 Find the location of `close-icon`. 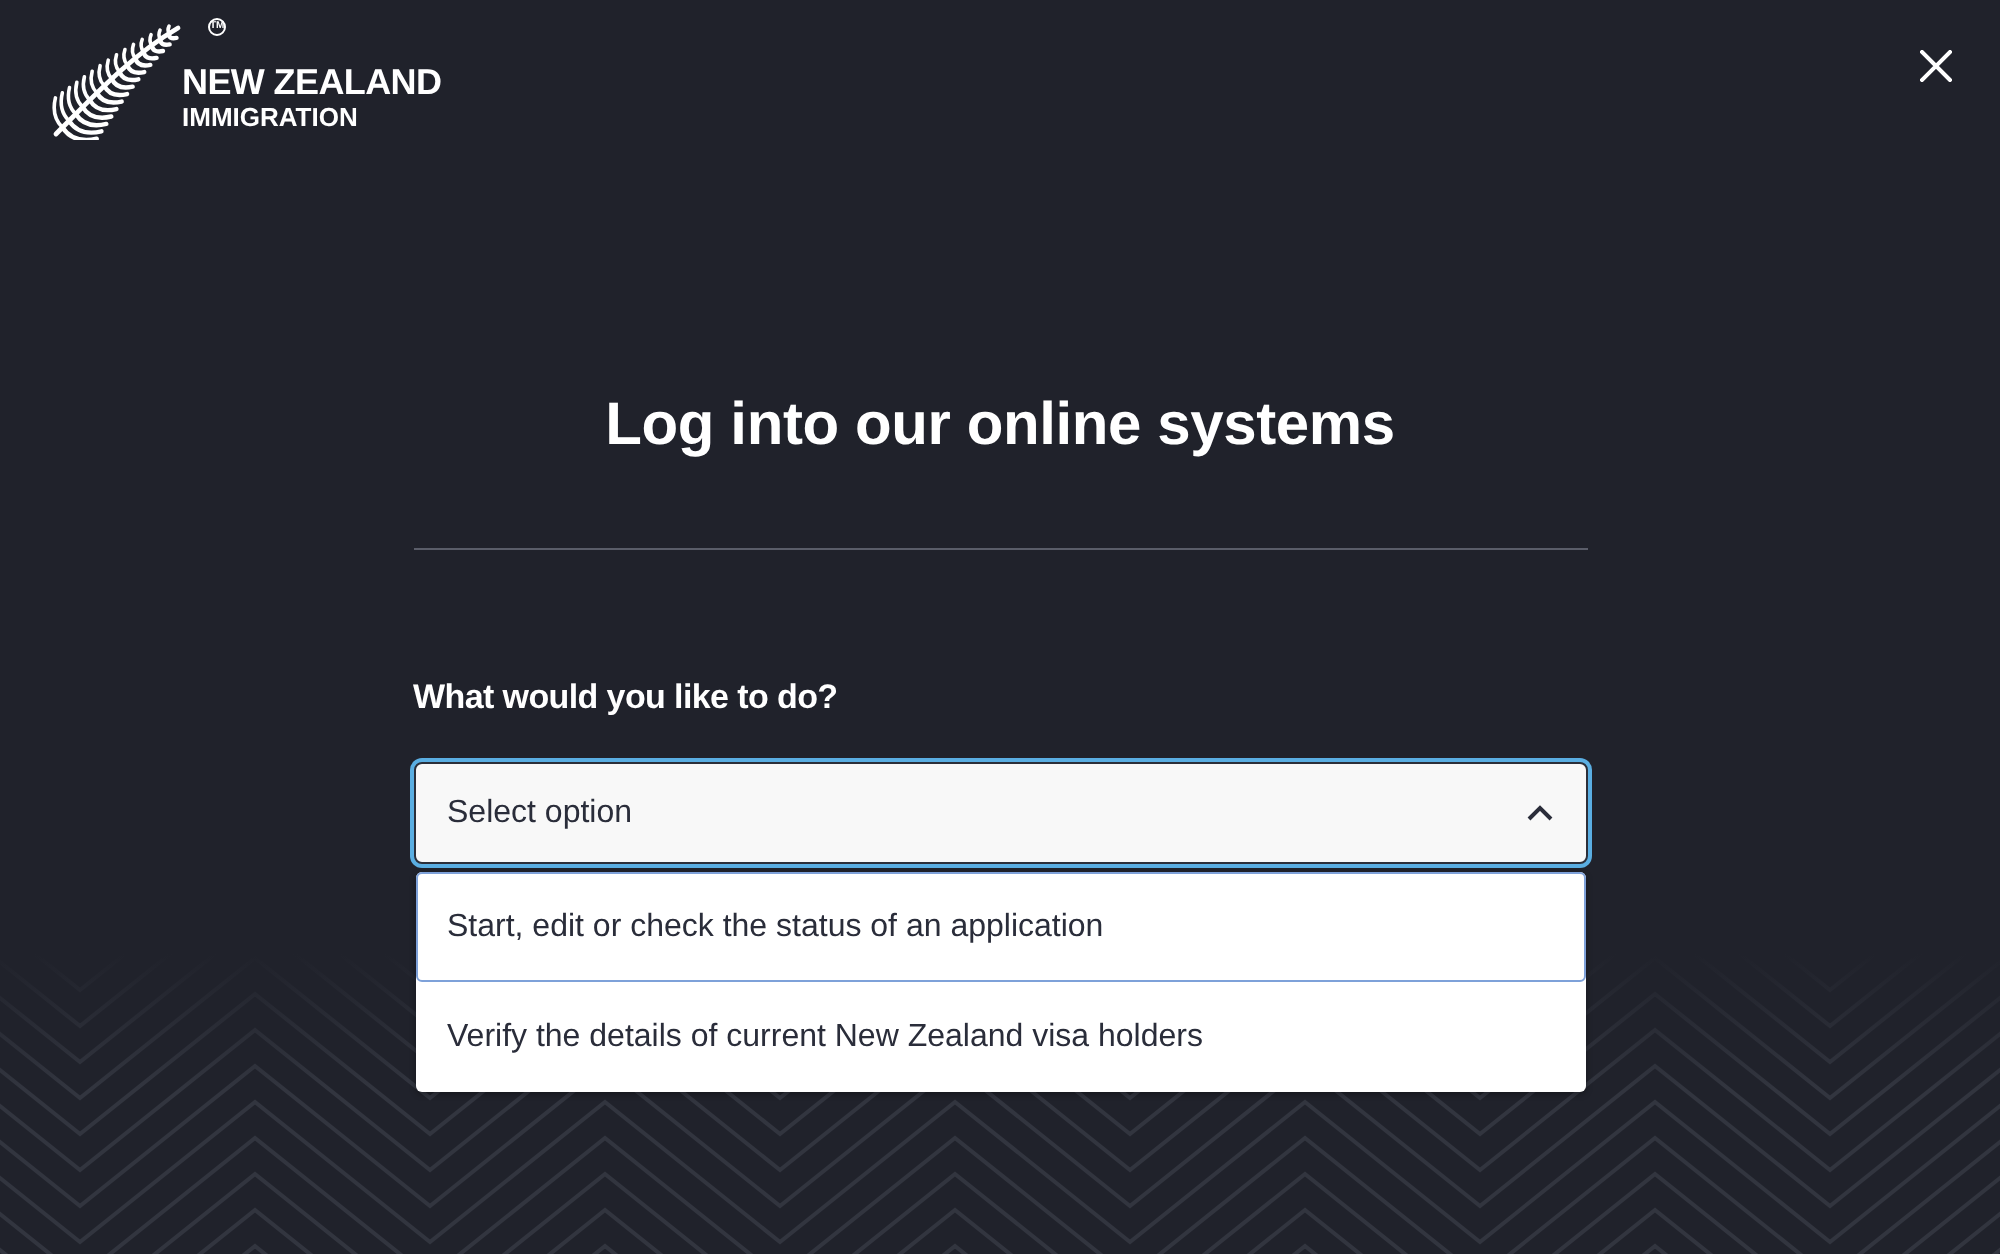

close-icon is located at coordinates (1936, 66).